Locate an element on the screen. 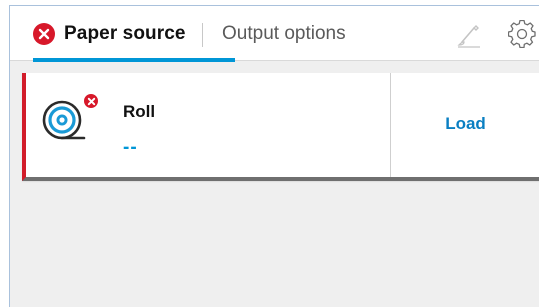 The width and height of the screenshot is (539, 307). tab-output-options-label: Output options is located at coordinates (284, 33).